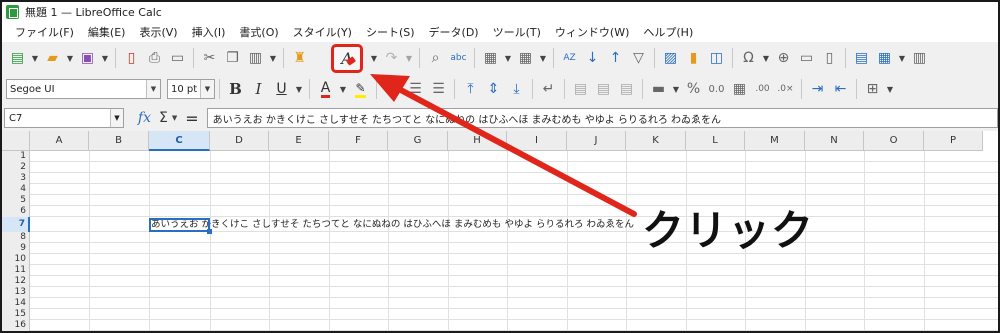 Image resolution: width=1000 pixels, height=333 pixels. What do you see at coordinates (715, 141) in the screenshot?
I see `column-header: L` at bounding box center [715, 141].